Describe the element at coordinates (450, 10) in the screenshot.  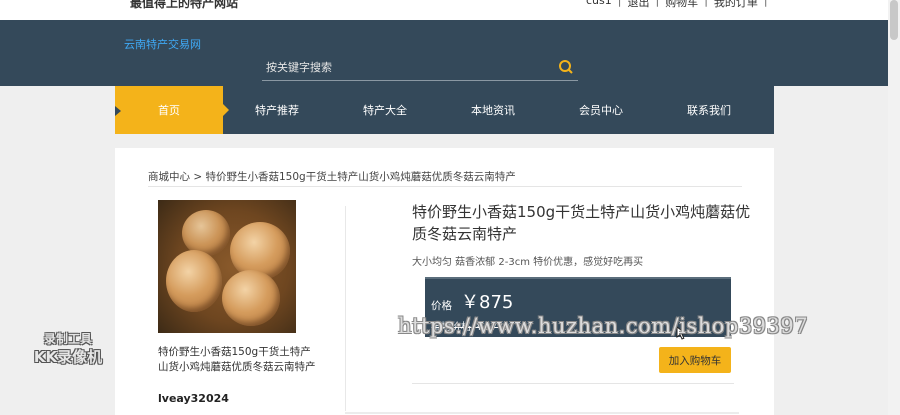
I see `top-bar: 最值得上的特产网站 cus1 | 退出 | 购物车 | 我的订单 |` at that location.